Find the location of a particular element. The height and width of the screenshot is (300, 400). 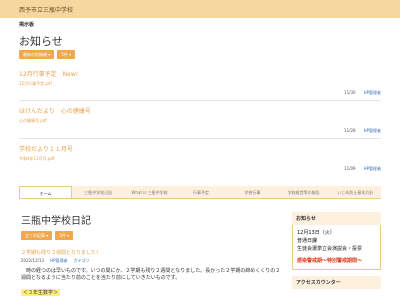

notice-item: 12月行事予定 New! 12月行事予定.pdf is located at coordinates (200, 78).